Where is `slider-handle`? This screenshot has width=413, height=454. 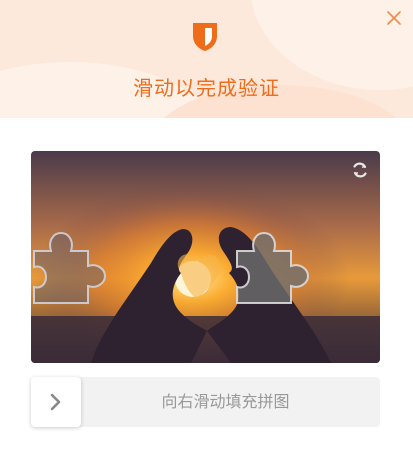 slider-handle is located at coordinates (56, 402).